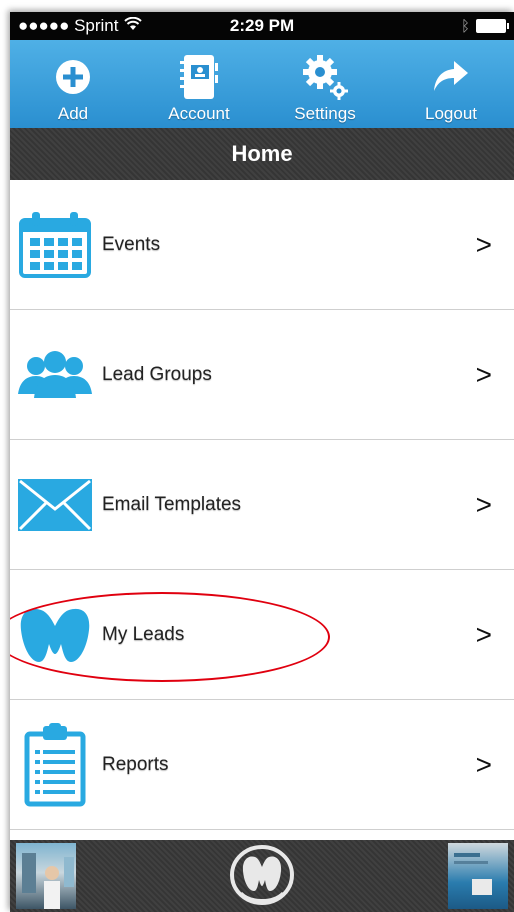 This screenshot has width=514, height=912. What do you see at coordinates (55, 765) in the screenshot?
I see `clipboard-icon` at bounding box center [55, 765].